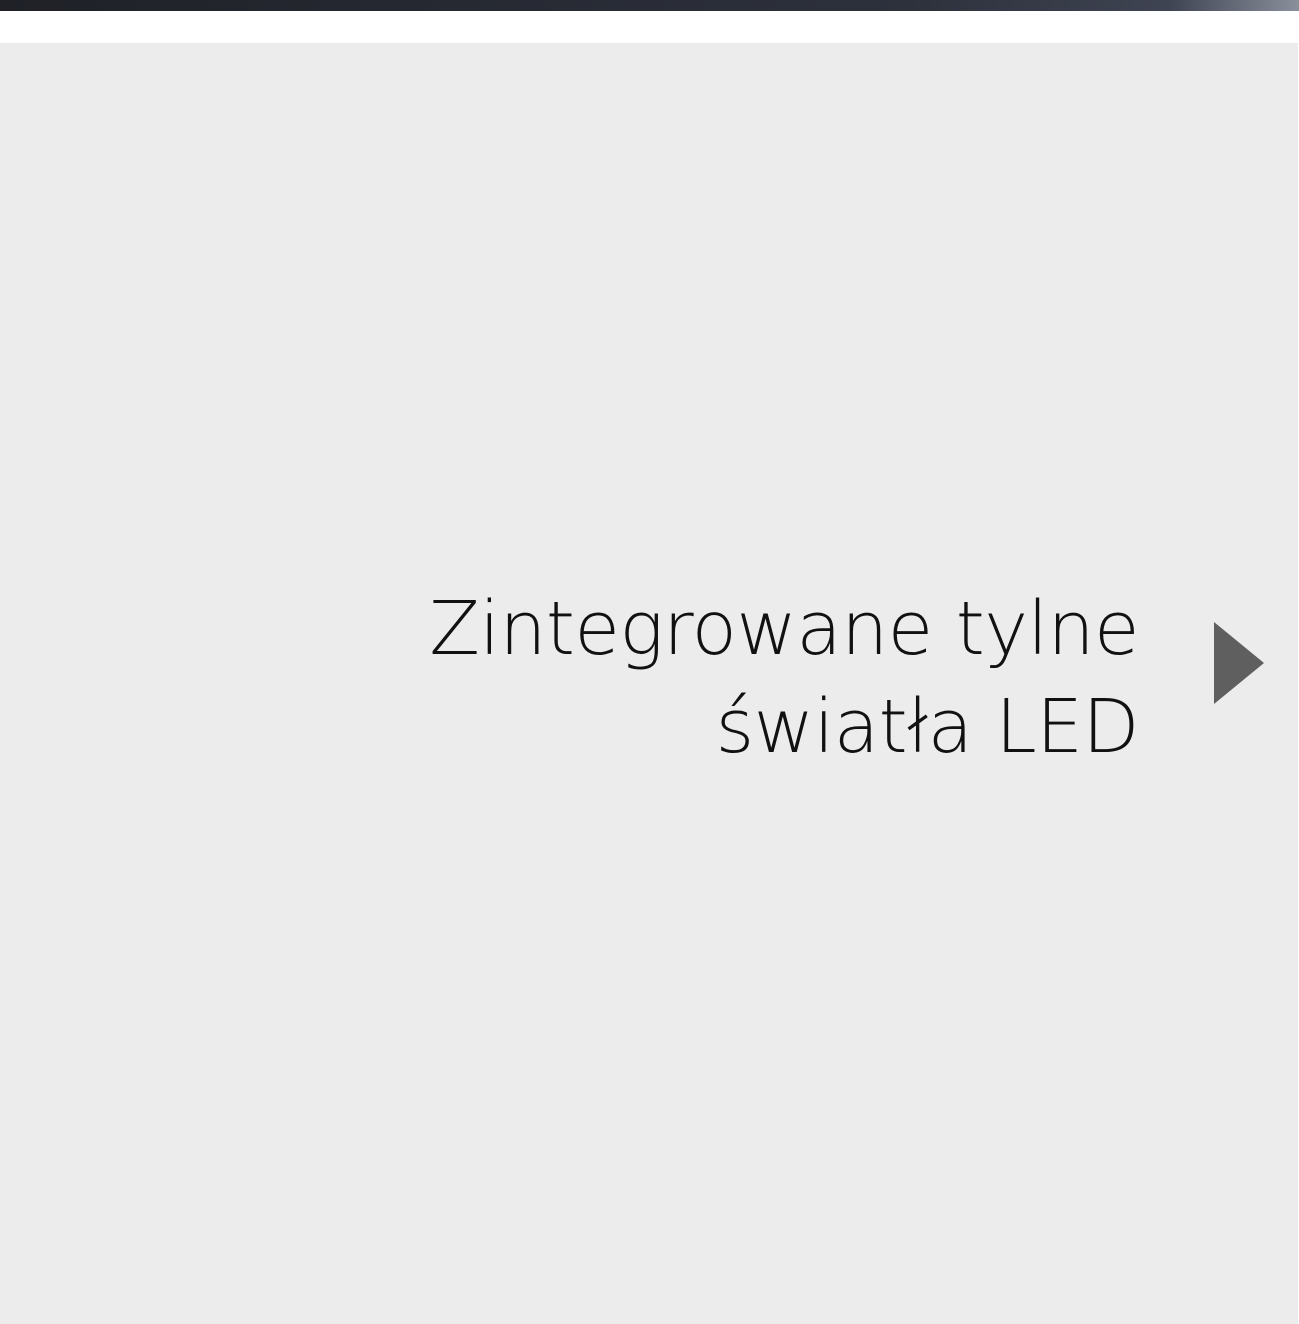  I want to click on triangle-right-icon, so click(1239, 663).